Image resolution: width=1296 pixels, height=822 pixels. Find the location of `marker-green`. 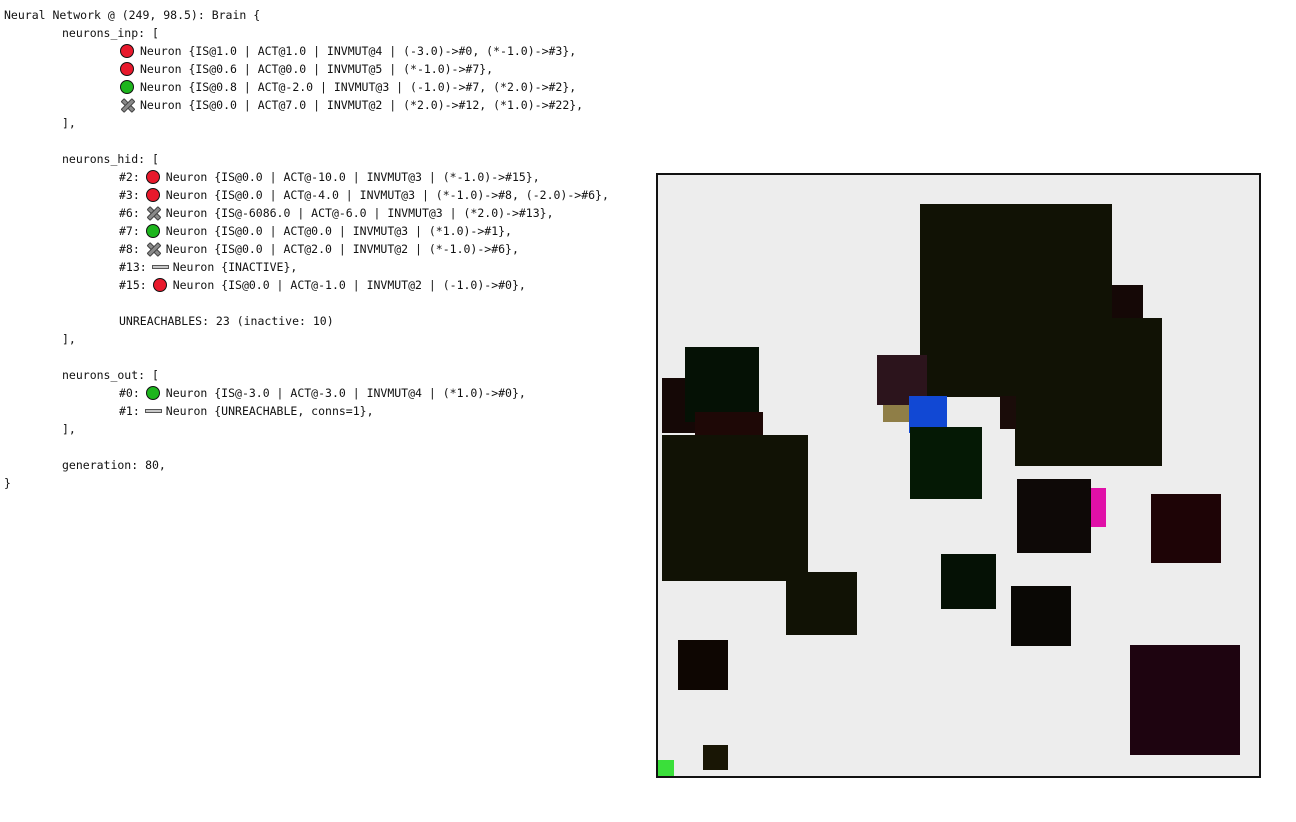

marker-green is located at coordinates (666, 768).